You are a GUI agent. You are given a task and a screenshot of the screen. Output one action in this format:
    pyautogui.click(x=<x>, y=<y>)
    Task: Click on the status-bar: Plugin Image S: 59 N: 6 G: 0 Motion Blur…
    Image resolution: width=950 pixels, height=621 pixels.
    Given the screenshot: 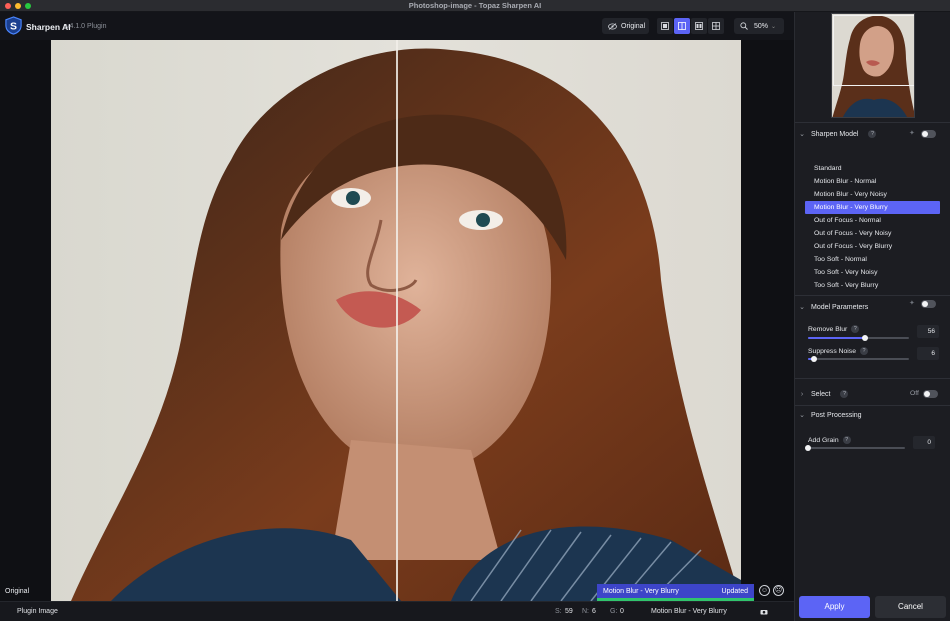 What is the action you would take?
    pyautogui.click(x=397, y=611)
    